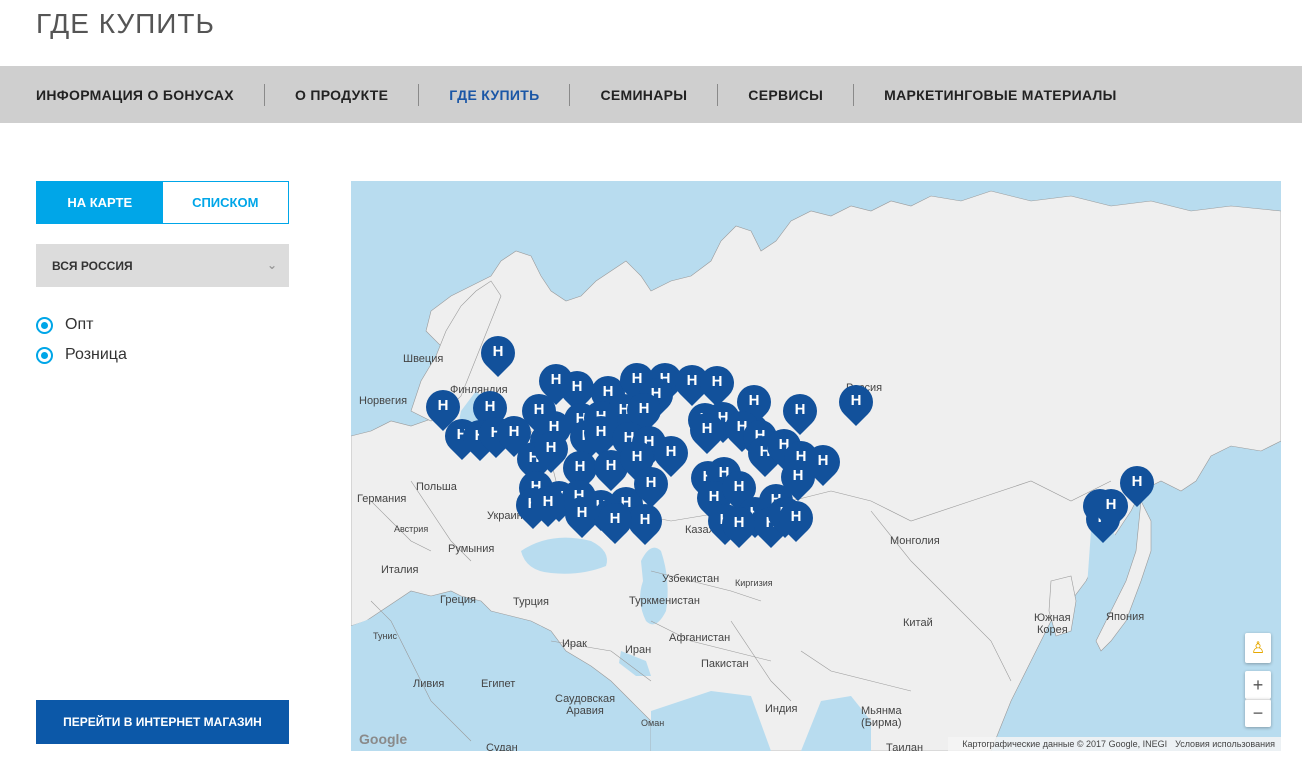 The width and height of the screenshot is (1302, 765). What do you see at coordinates (341, 94) in the screenshot?
I see `nav-item-about-product: О ПРОДУКТЕ` at bounding box center [341, 94].